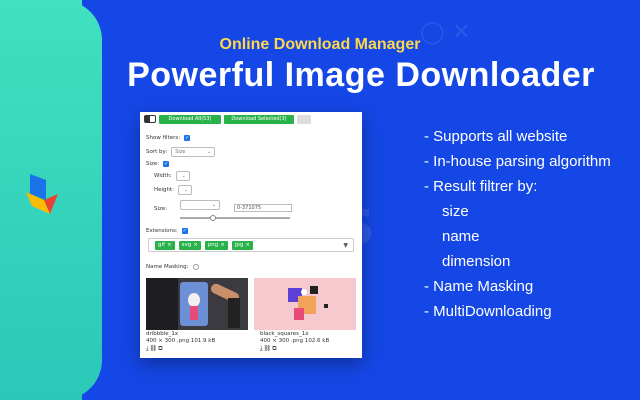  I want to click on more-button, so click(304, 119).